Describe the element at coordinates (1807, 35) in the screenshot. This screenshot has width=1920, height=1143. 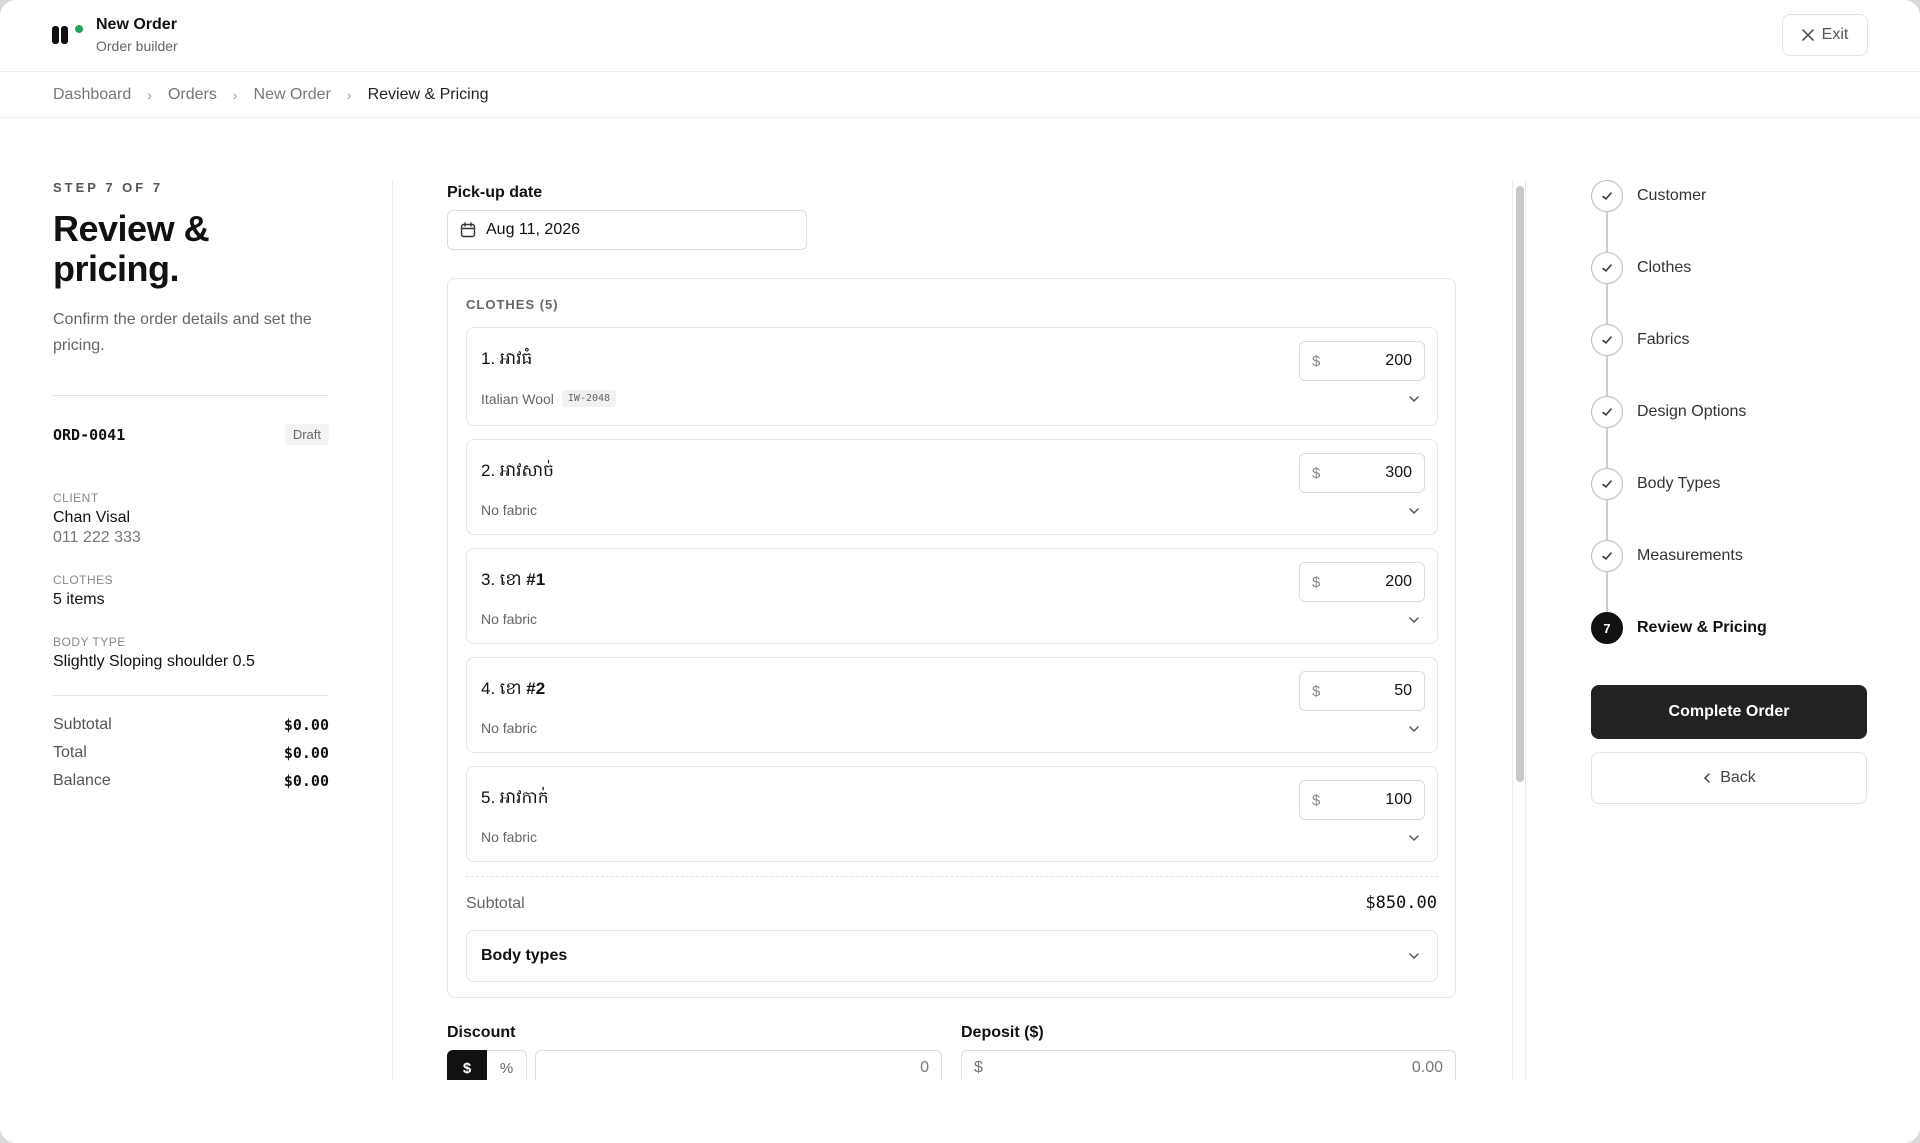
I see `close-icon` at that location.